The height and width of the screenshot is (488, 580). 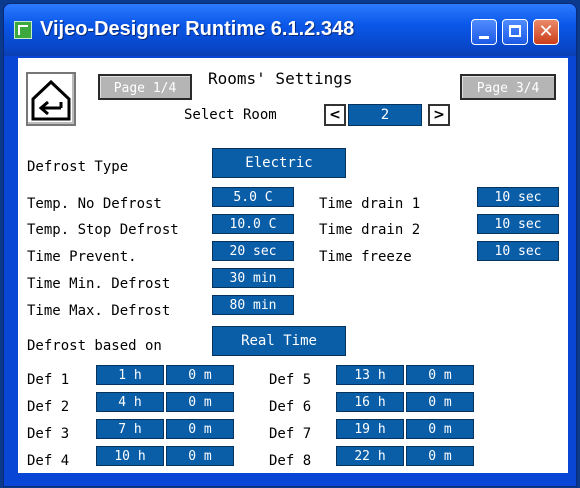 I want to click on maximize-button, so click(x=515, y=32).